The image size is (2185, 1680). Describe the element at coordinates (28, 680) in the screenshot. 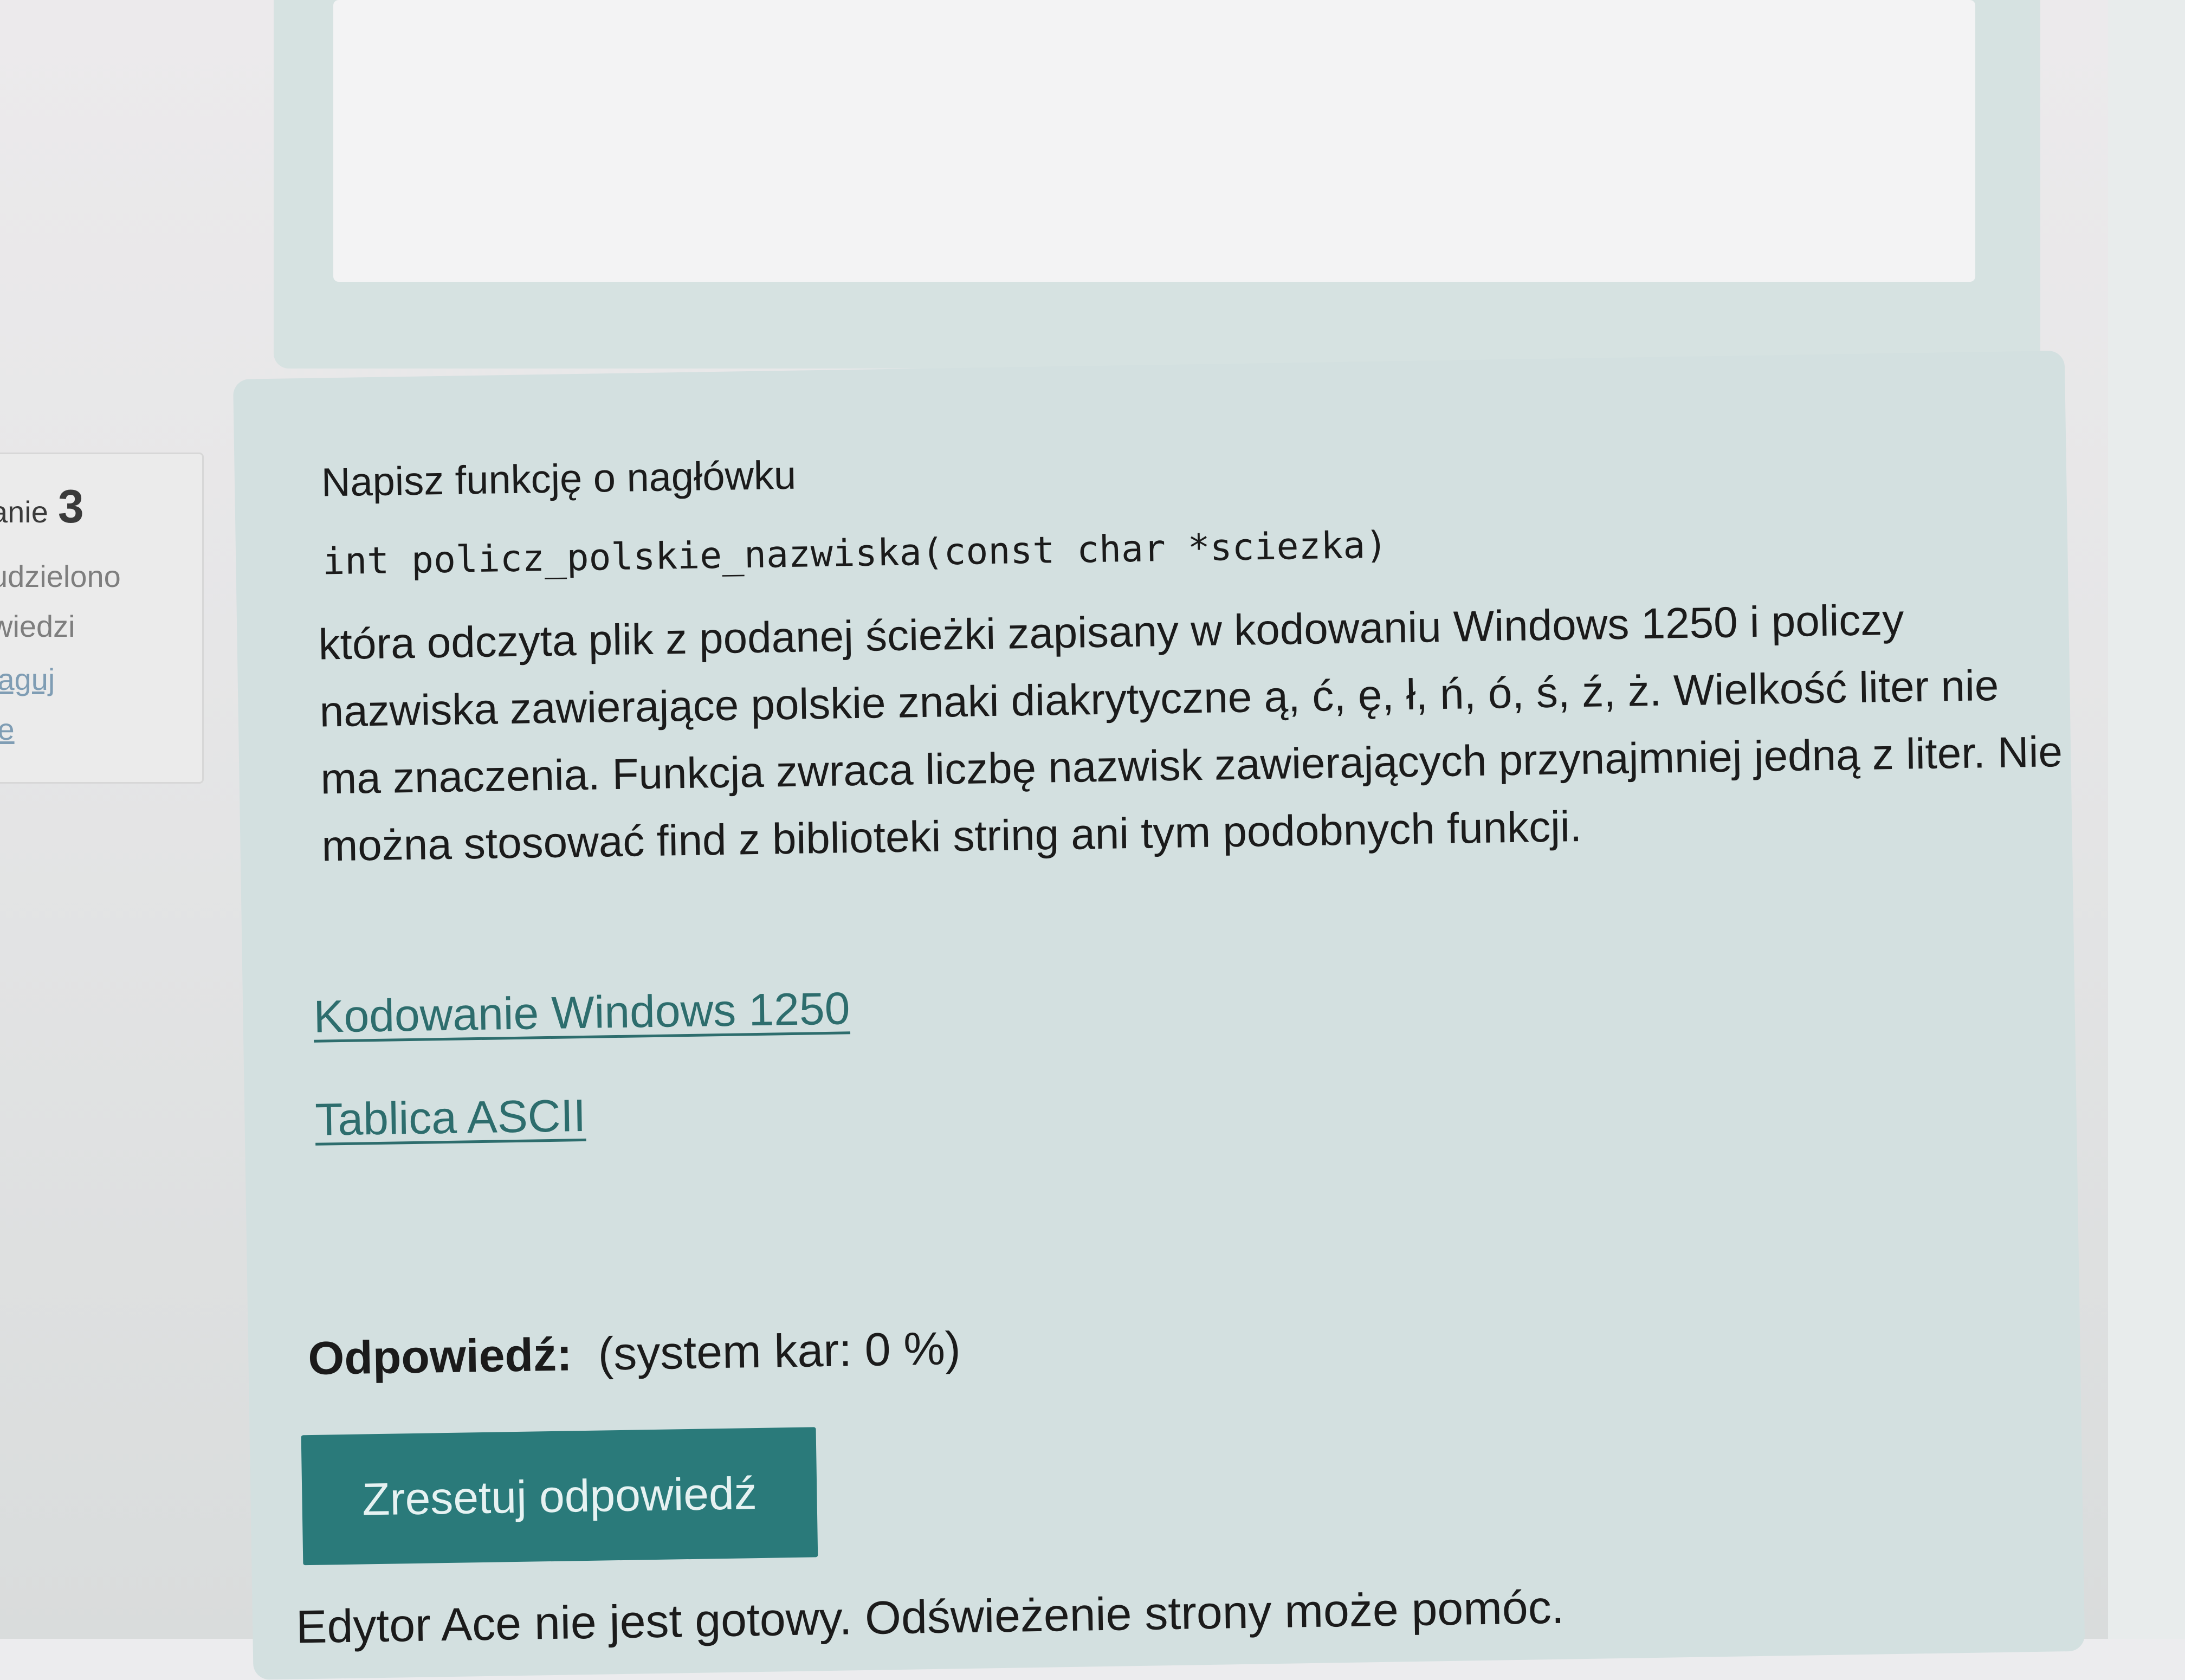

I see `flag-link-line-1: laguj` at that location.